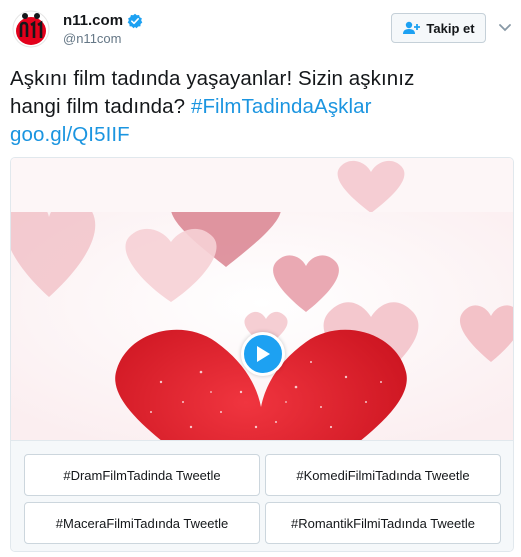  Describe the element at coordinates (260, 135) in the screenshot. I see `tweet-url-link: goo.gl/QI5IIF` at that location.